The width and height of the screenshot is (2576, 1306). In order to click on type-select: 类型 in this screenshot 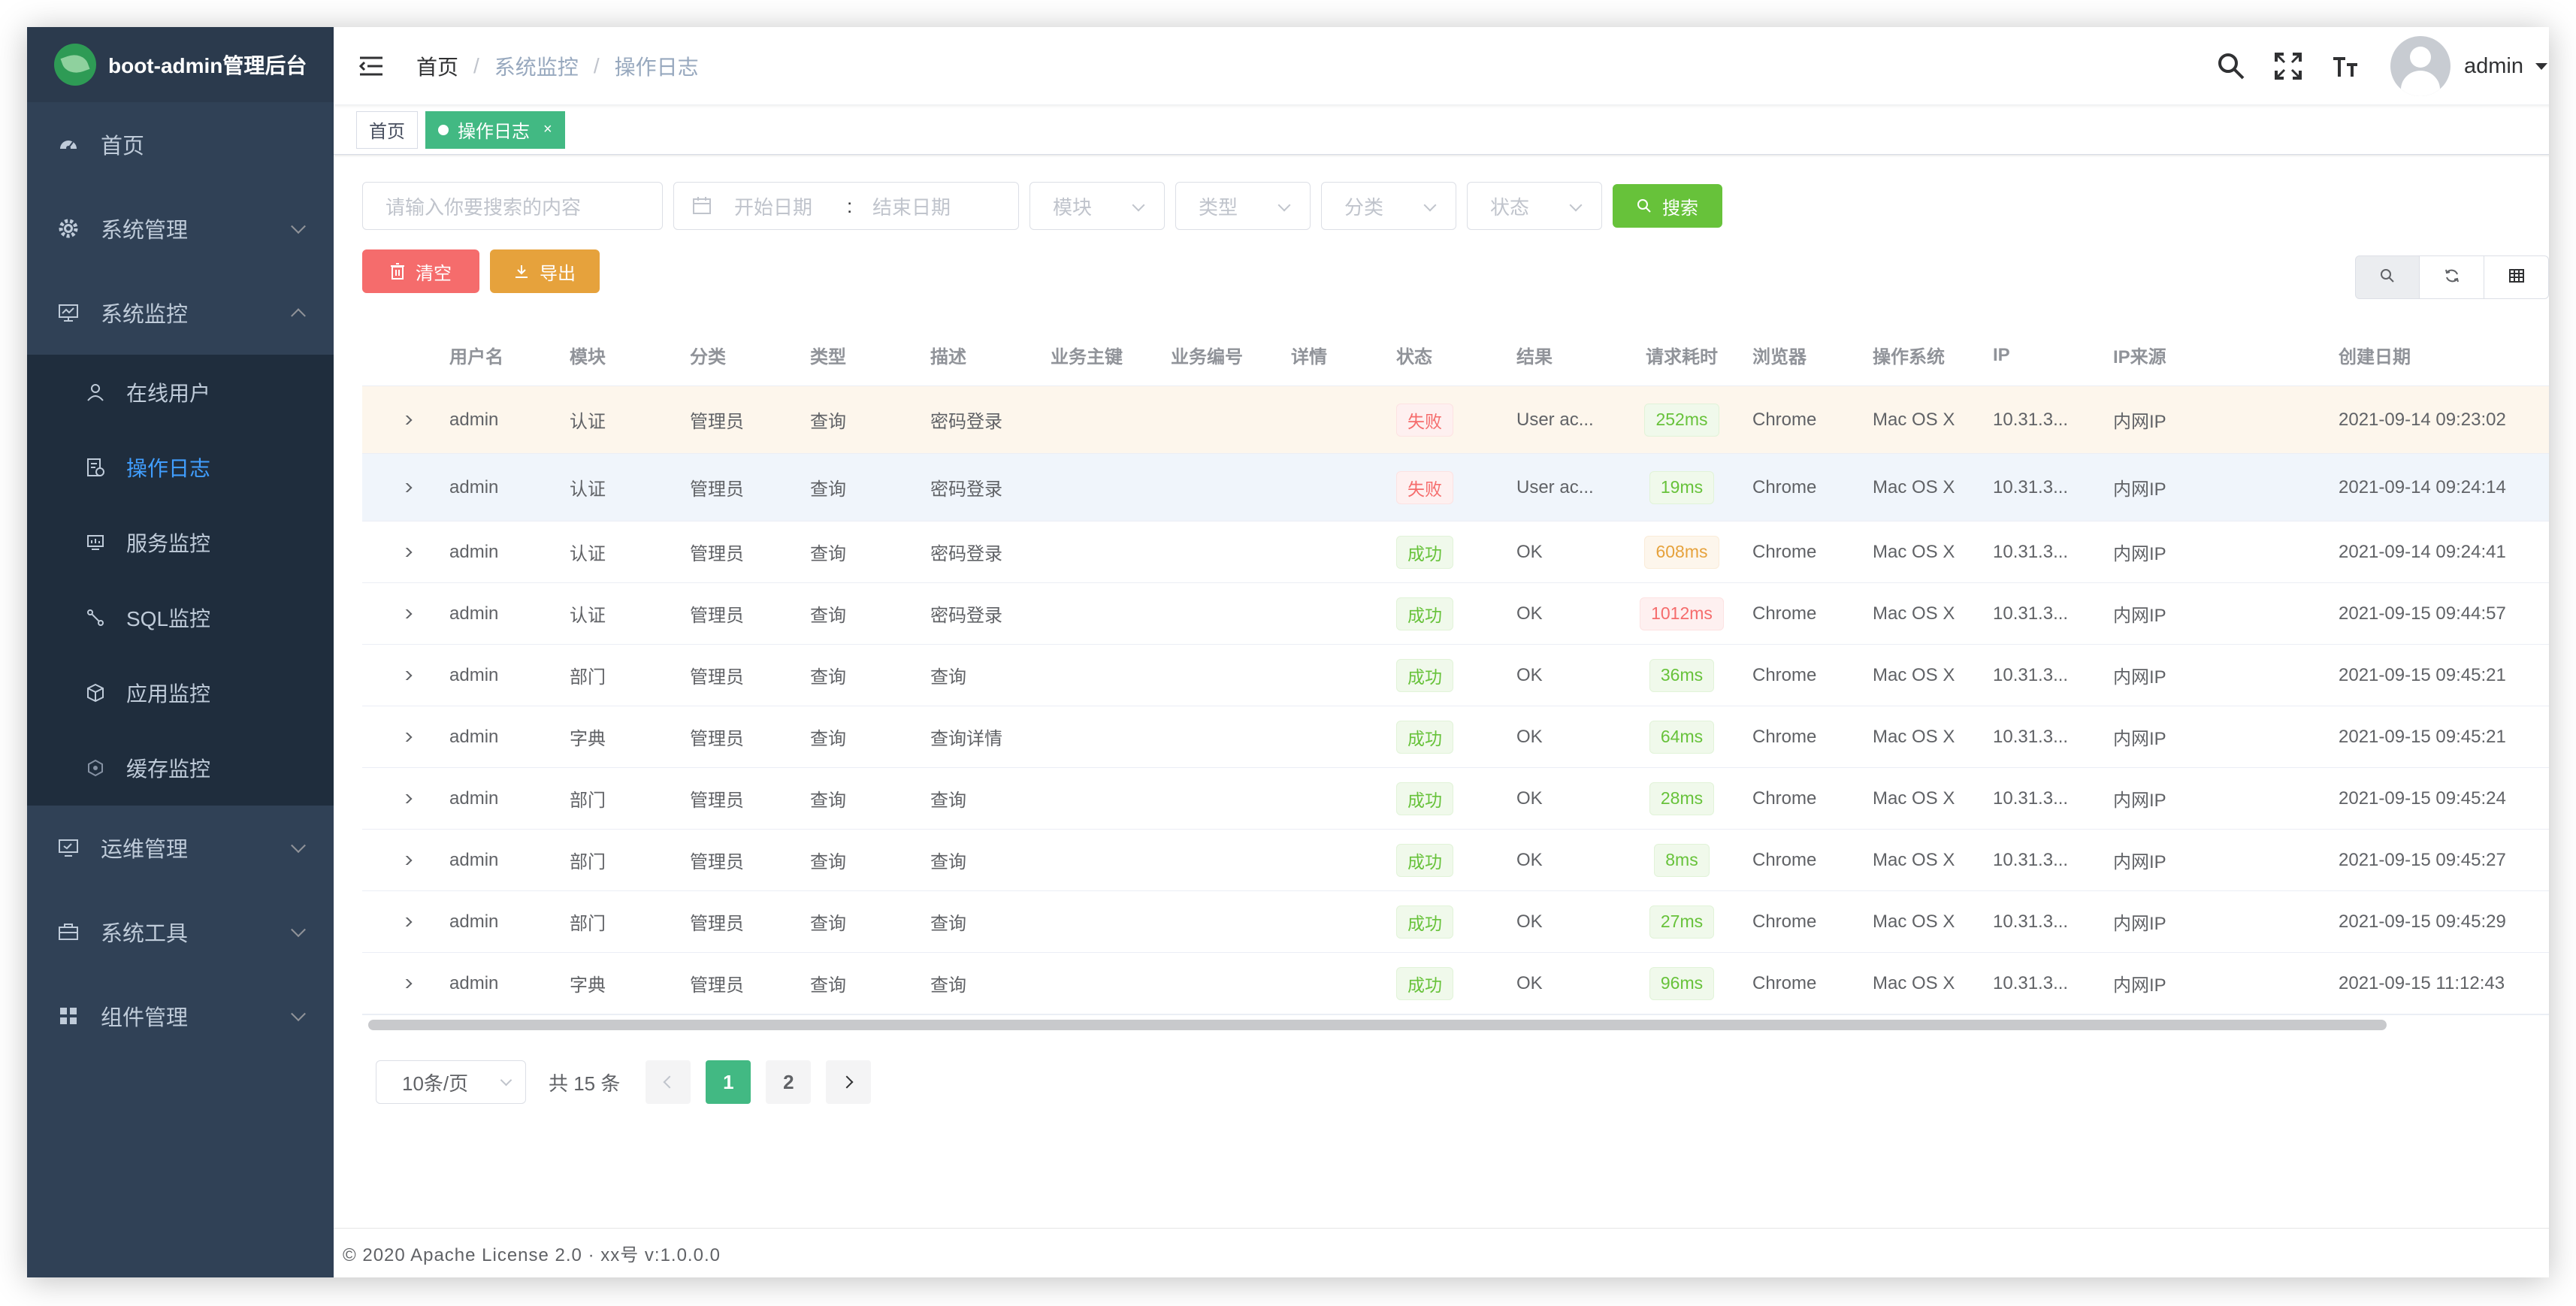, I will do `click(1243, 206)`.